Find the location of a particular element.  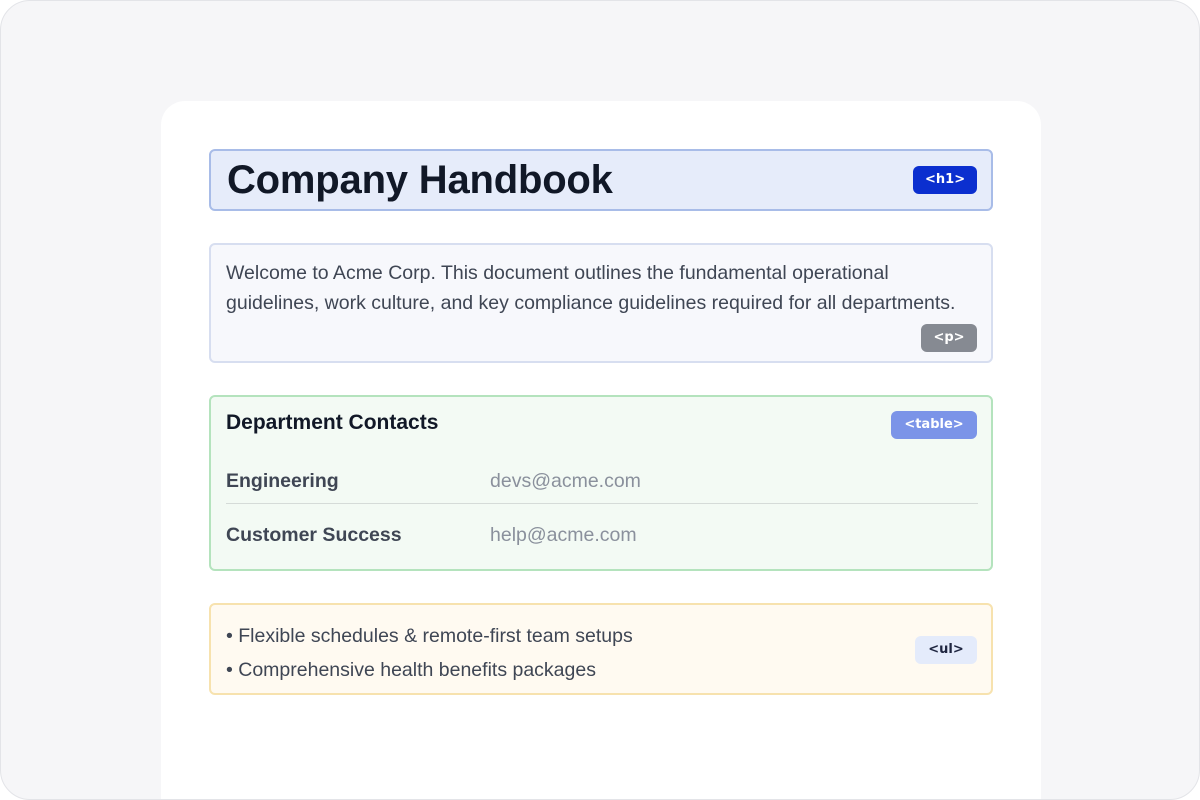

department-name: Engineering is located at coordinates (282, 481).